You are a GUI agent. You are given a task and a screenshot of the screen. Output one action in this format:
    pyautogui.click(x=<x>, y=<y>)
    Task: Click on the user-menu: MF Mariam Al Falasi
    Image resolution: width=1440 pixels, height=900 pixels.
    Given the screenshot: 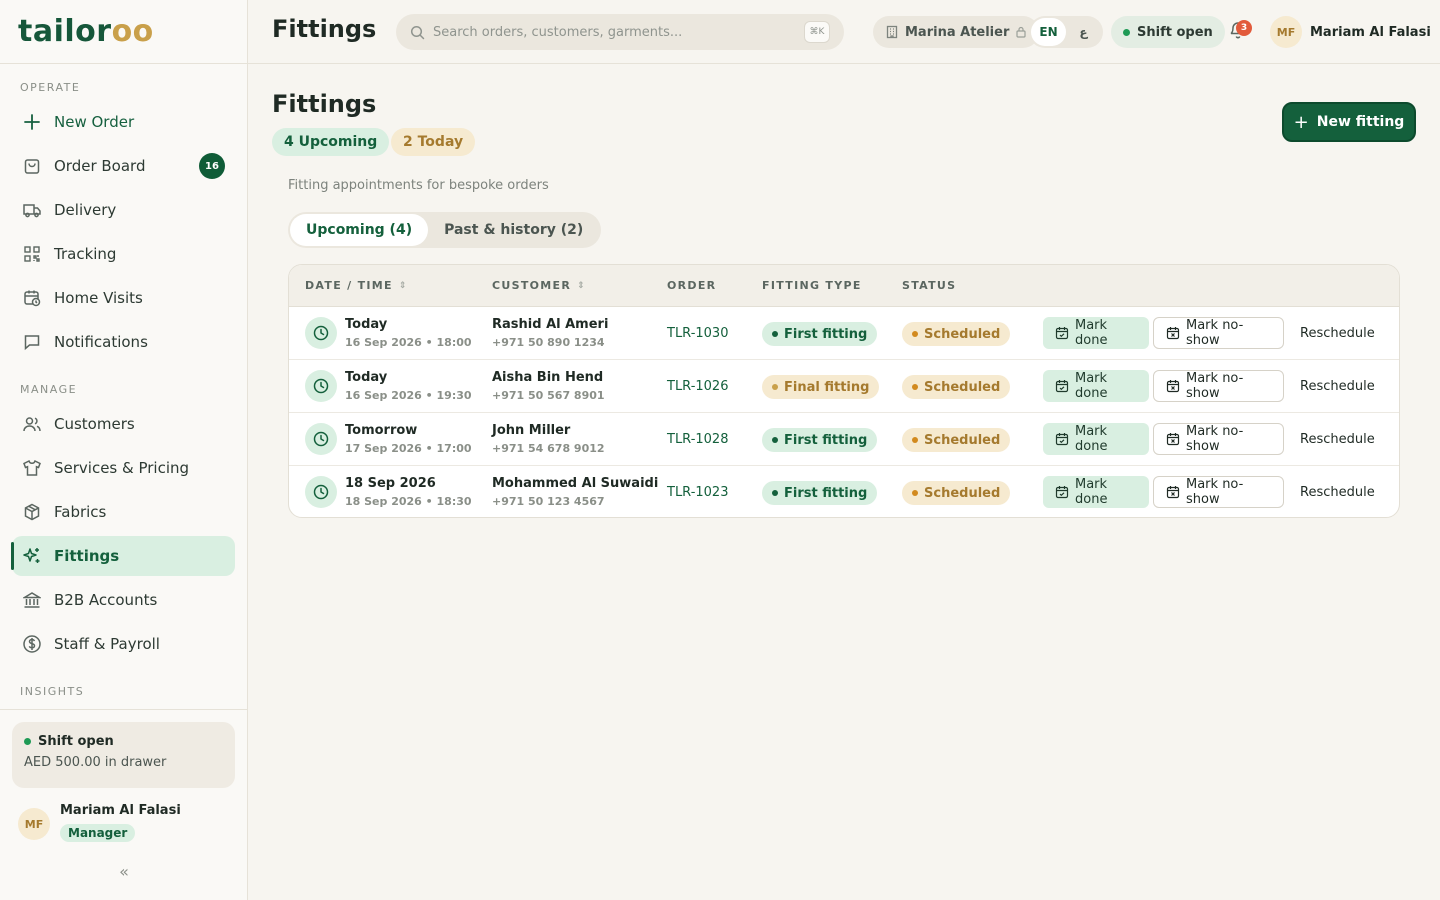 What is the action you would take?
    pyautogui.click(x=1350, y=32)
    